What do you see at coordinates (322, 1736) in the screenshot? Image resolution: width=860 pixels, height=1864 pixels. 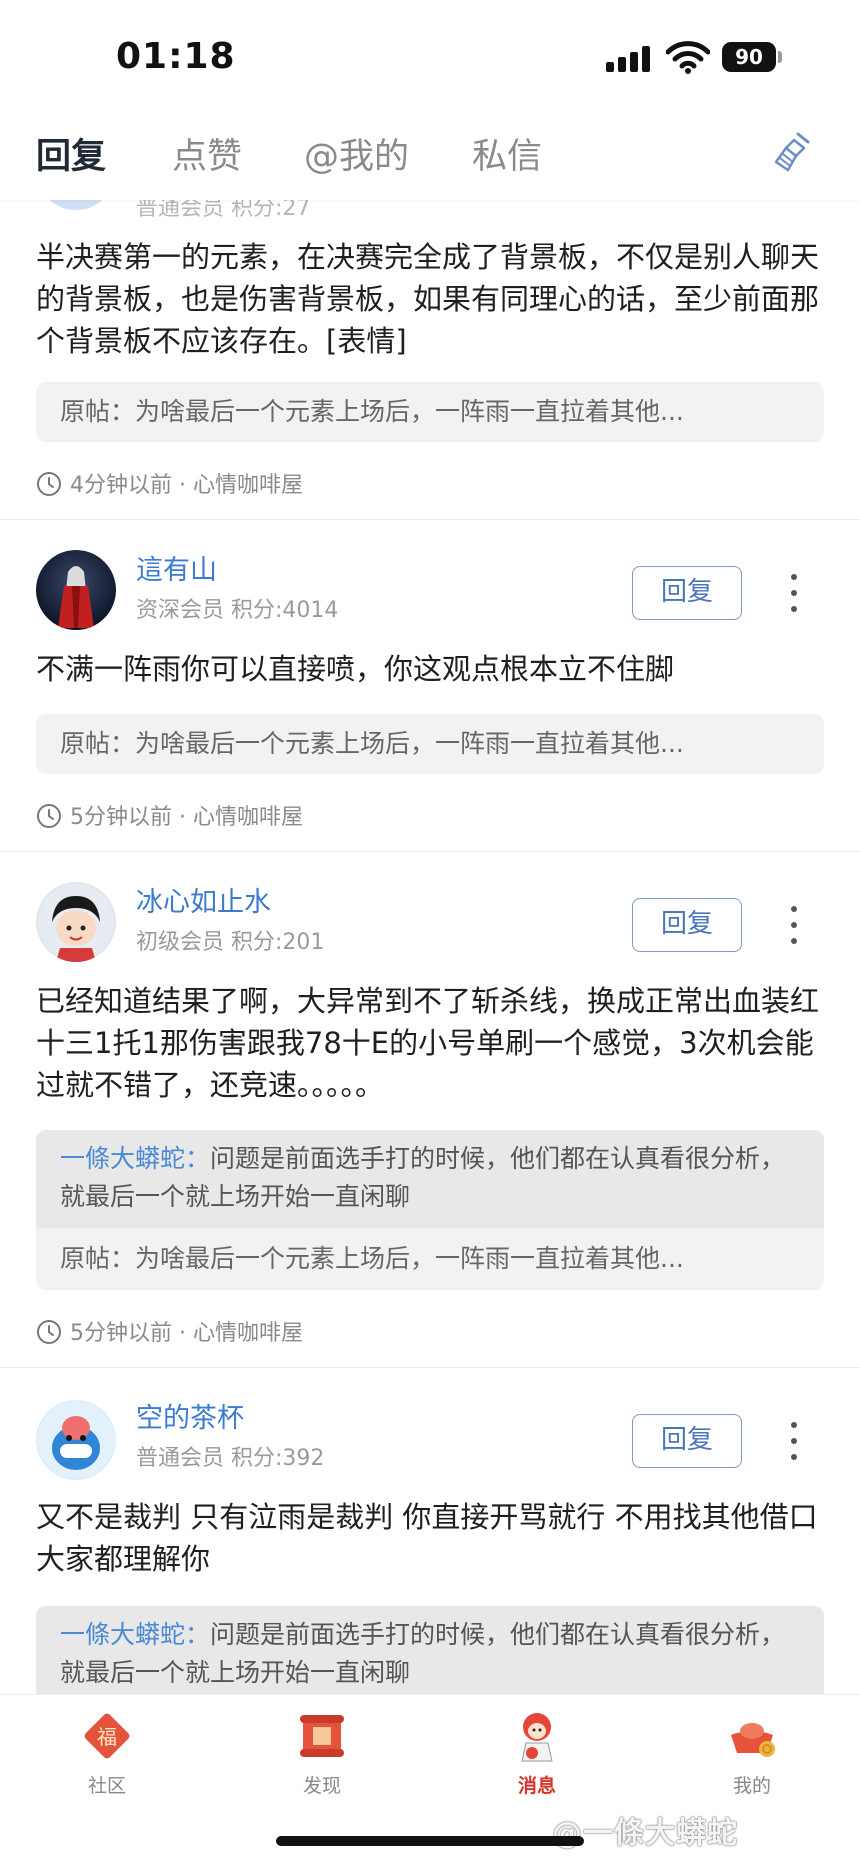 I see `discover-scroll-icon` at bounding box center [322, 1736].